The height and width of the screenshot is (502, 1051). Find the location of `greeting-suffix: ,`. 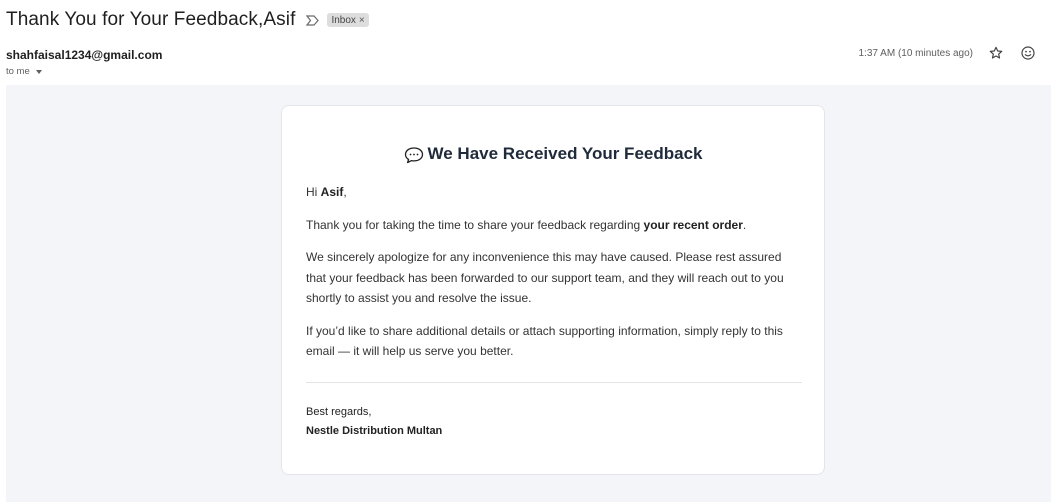

greeting-suffix: , is located at coordinates (345, 192).